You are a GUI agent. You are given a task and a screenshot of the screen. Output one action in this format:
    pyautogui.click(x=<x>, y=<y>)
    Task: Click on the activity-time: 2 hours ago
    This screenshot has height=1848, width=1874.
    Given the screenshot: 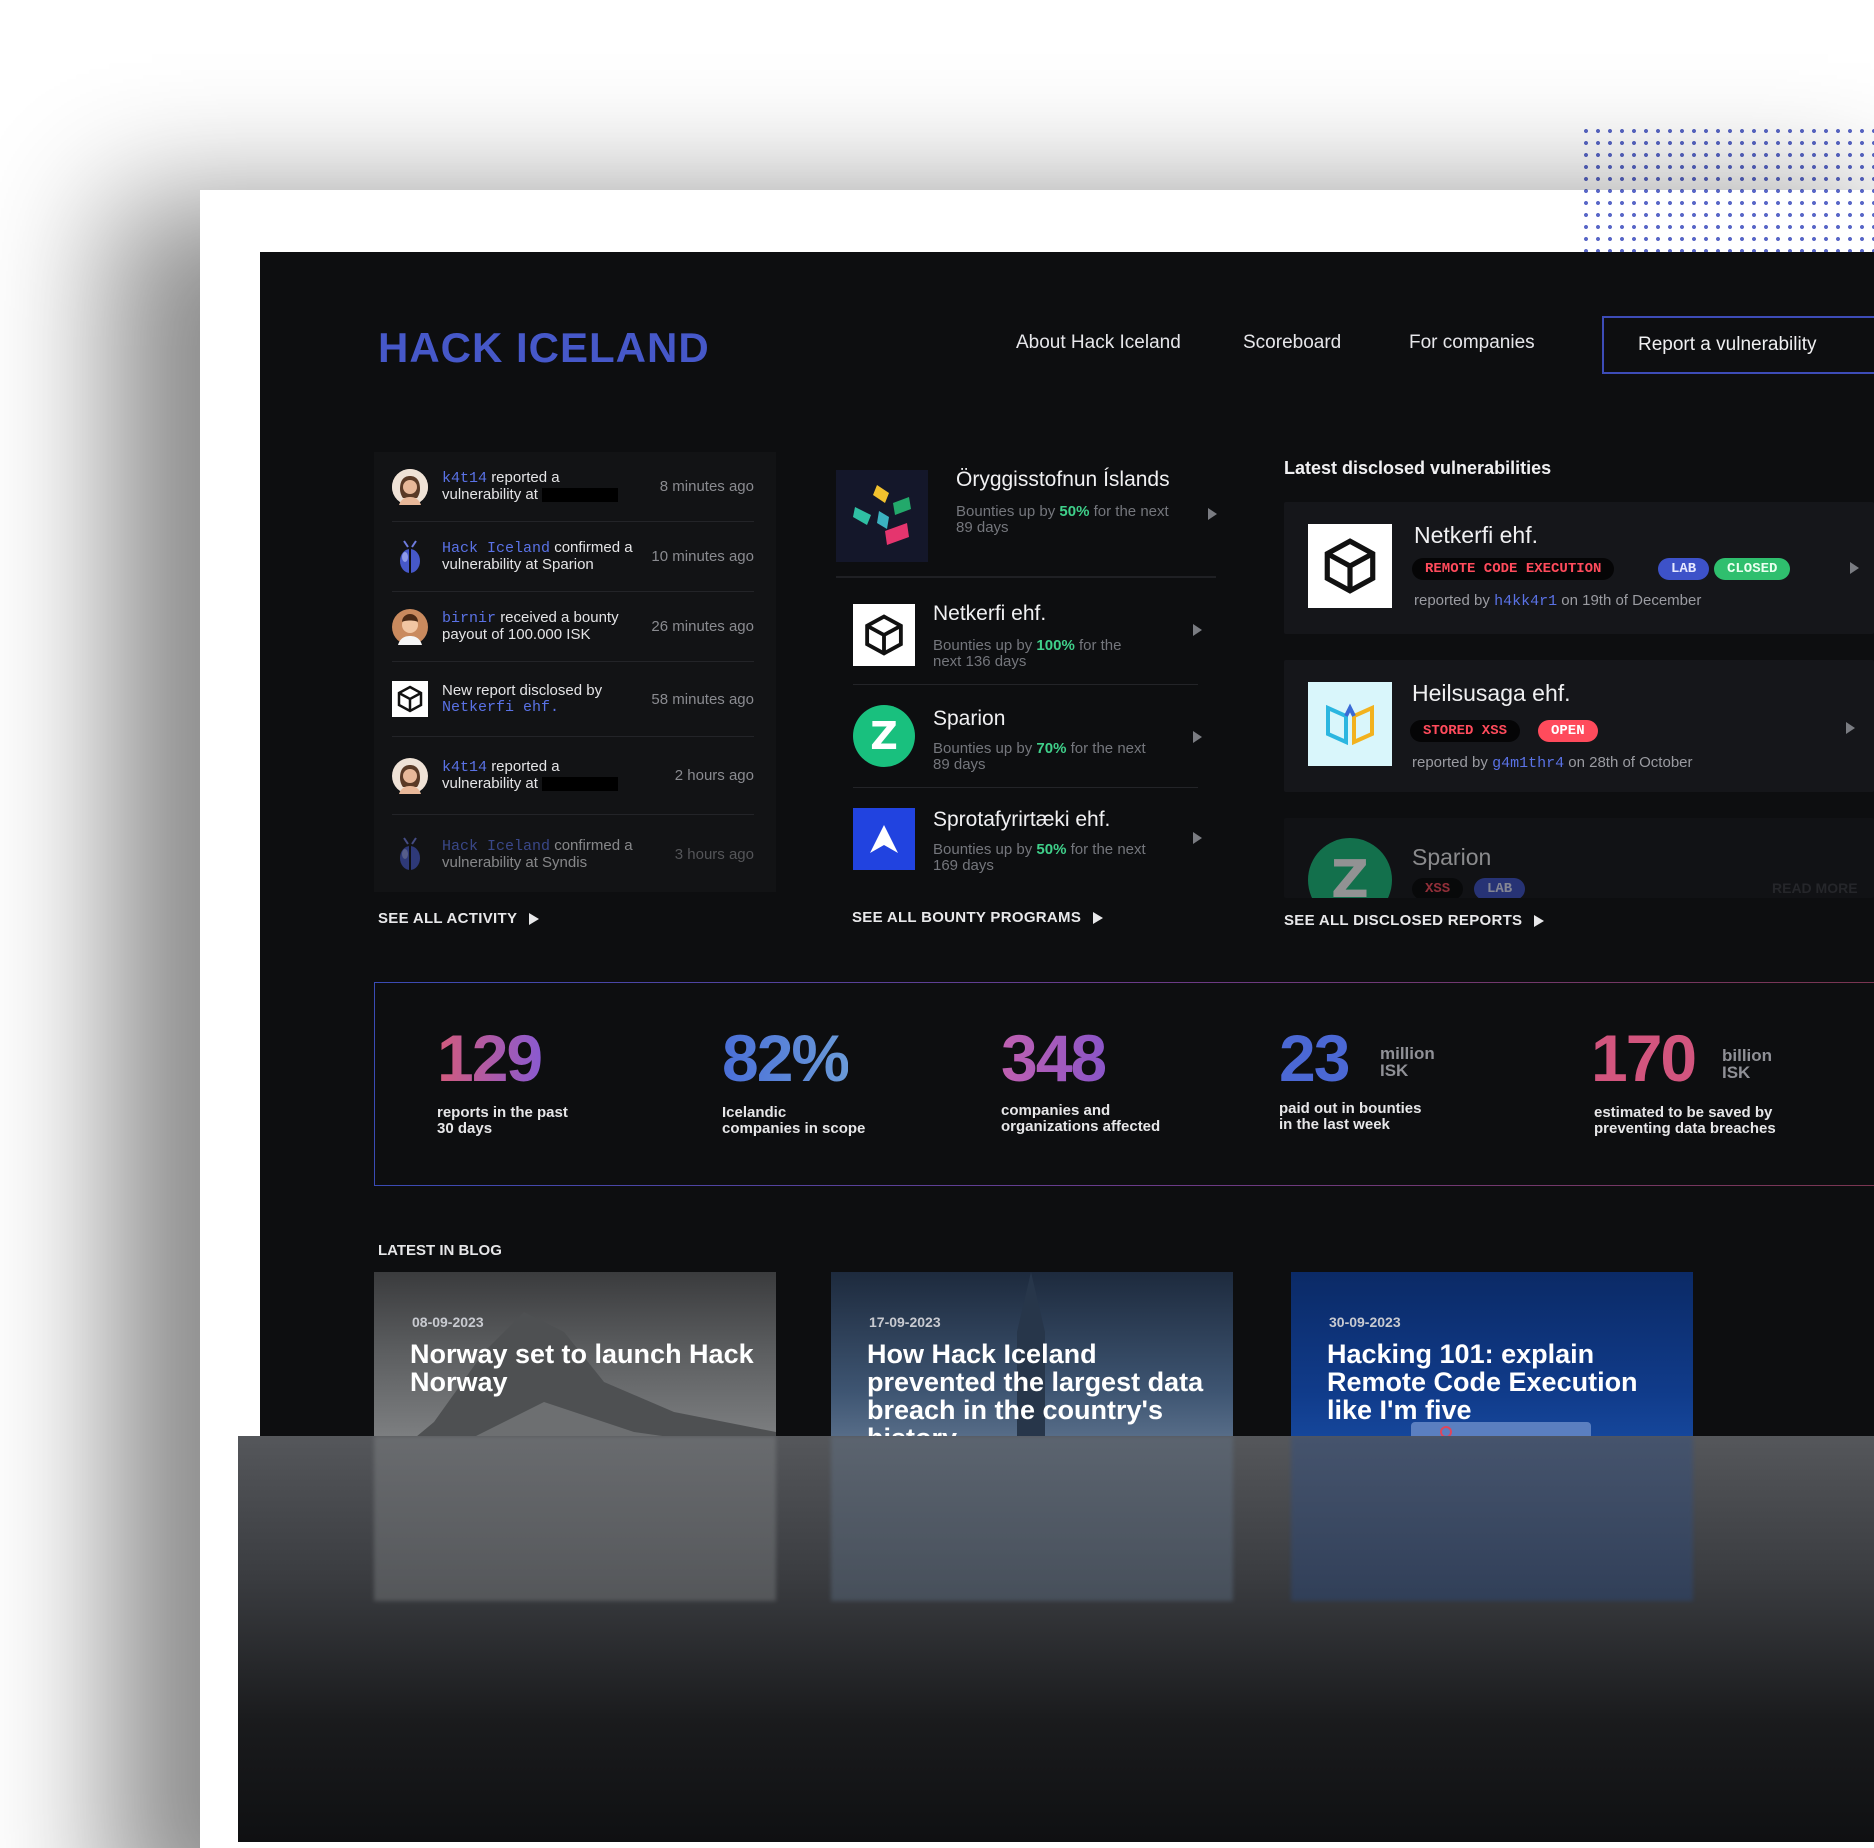 What is the action you would take?
    pyautogui.click(x=714, y=775)
    